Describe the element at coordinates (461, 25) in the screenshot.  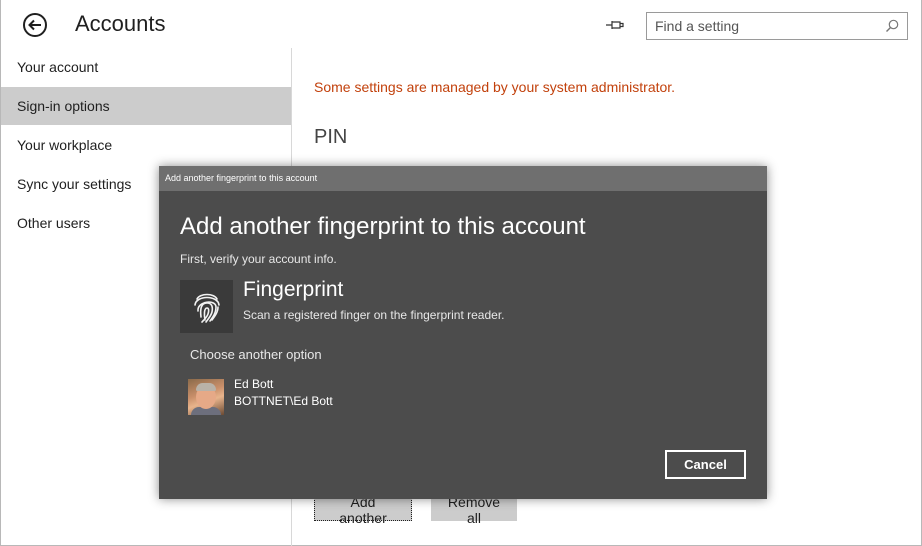
I see `header: Accounts` at that location.